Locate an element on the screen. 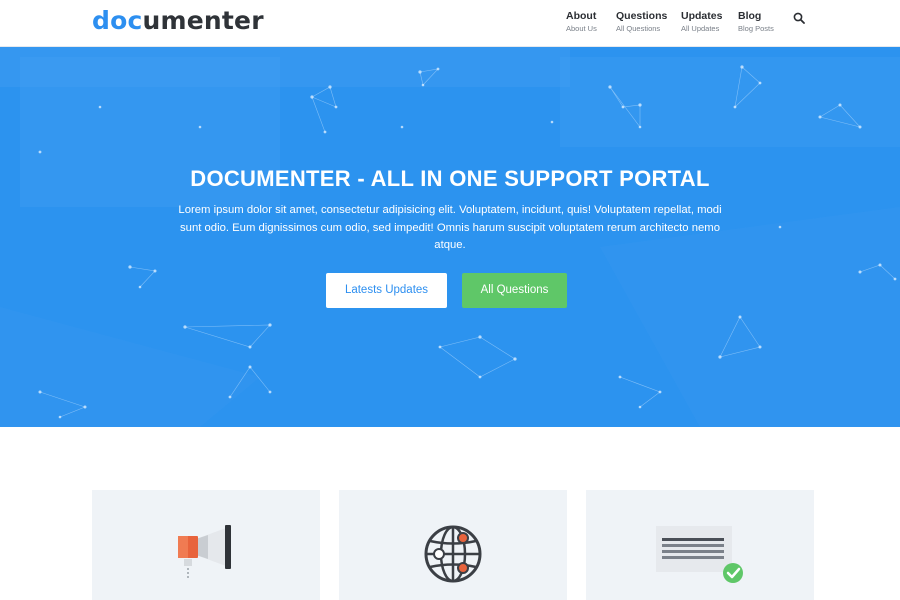 Image resolution: width=900 pixels, height=600 pixels. nav-item-about: About About Us is located at coordinates (581, 22).